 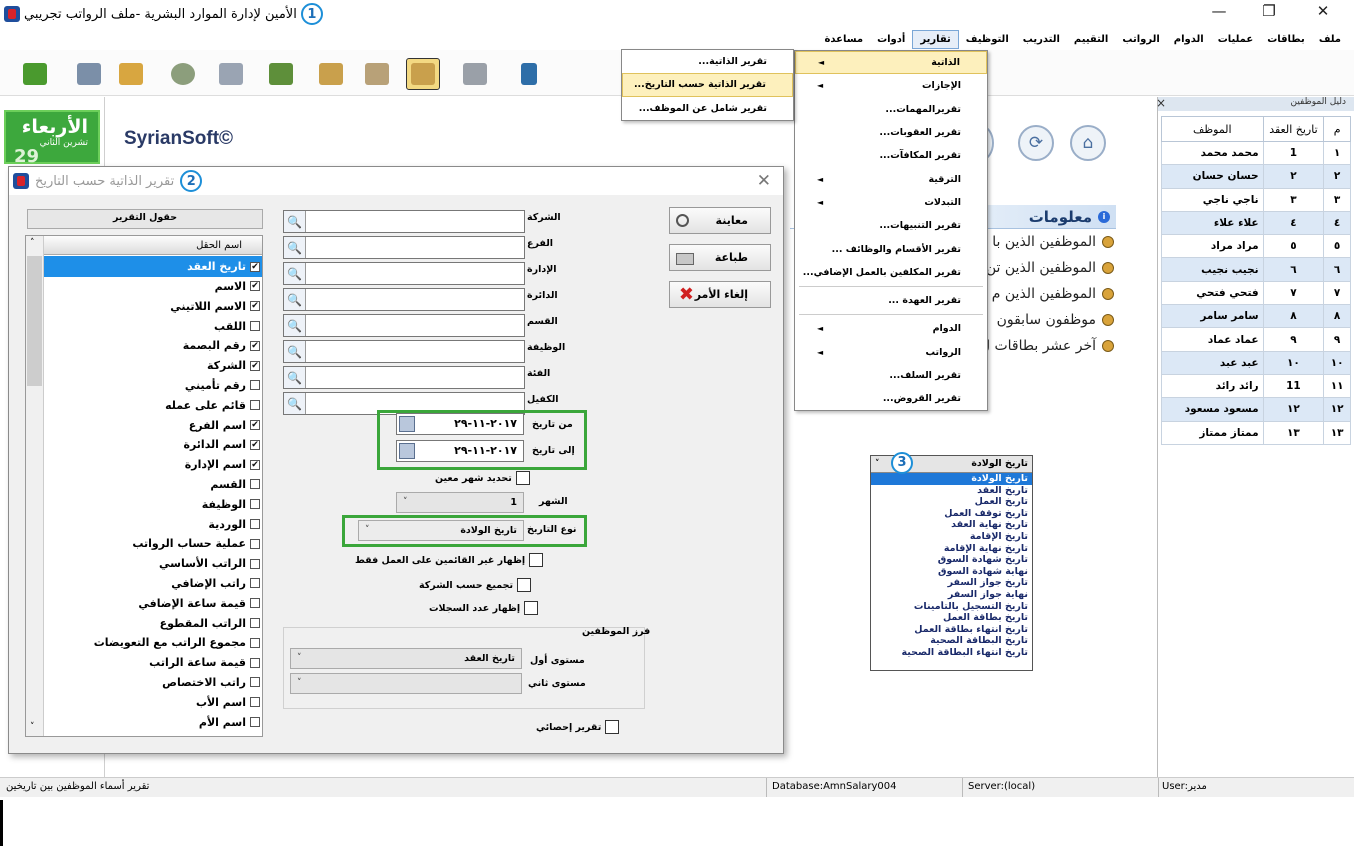 What do you see at coordinates (35, 74) in the screenshot?
I see `refresh-icon` at bounding box center [35, 74].